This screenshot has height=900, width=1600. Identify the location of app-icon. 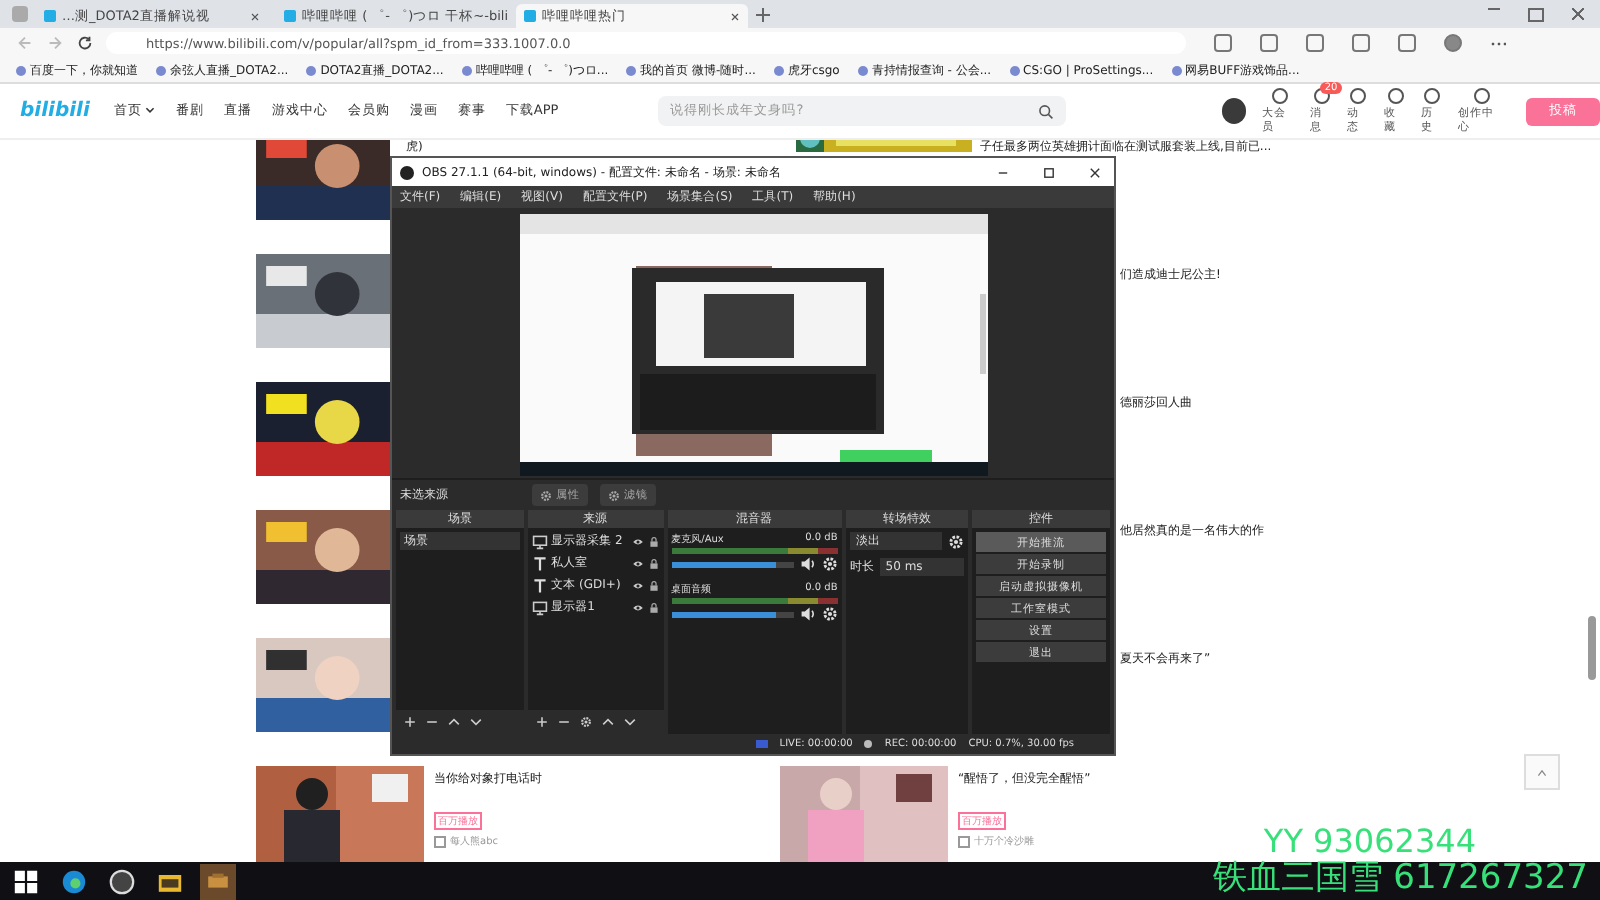
(218, 881).